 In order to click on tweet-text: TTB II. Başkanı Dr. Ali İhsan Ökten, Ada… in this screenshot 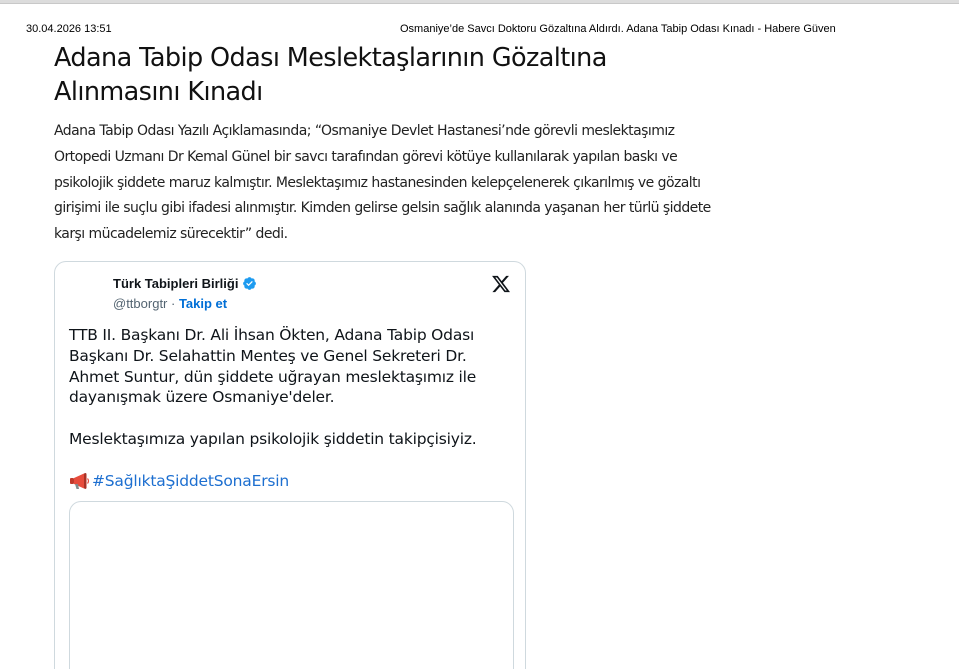, I will do `click(291, 408)`.